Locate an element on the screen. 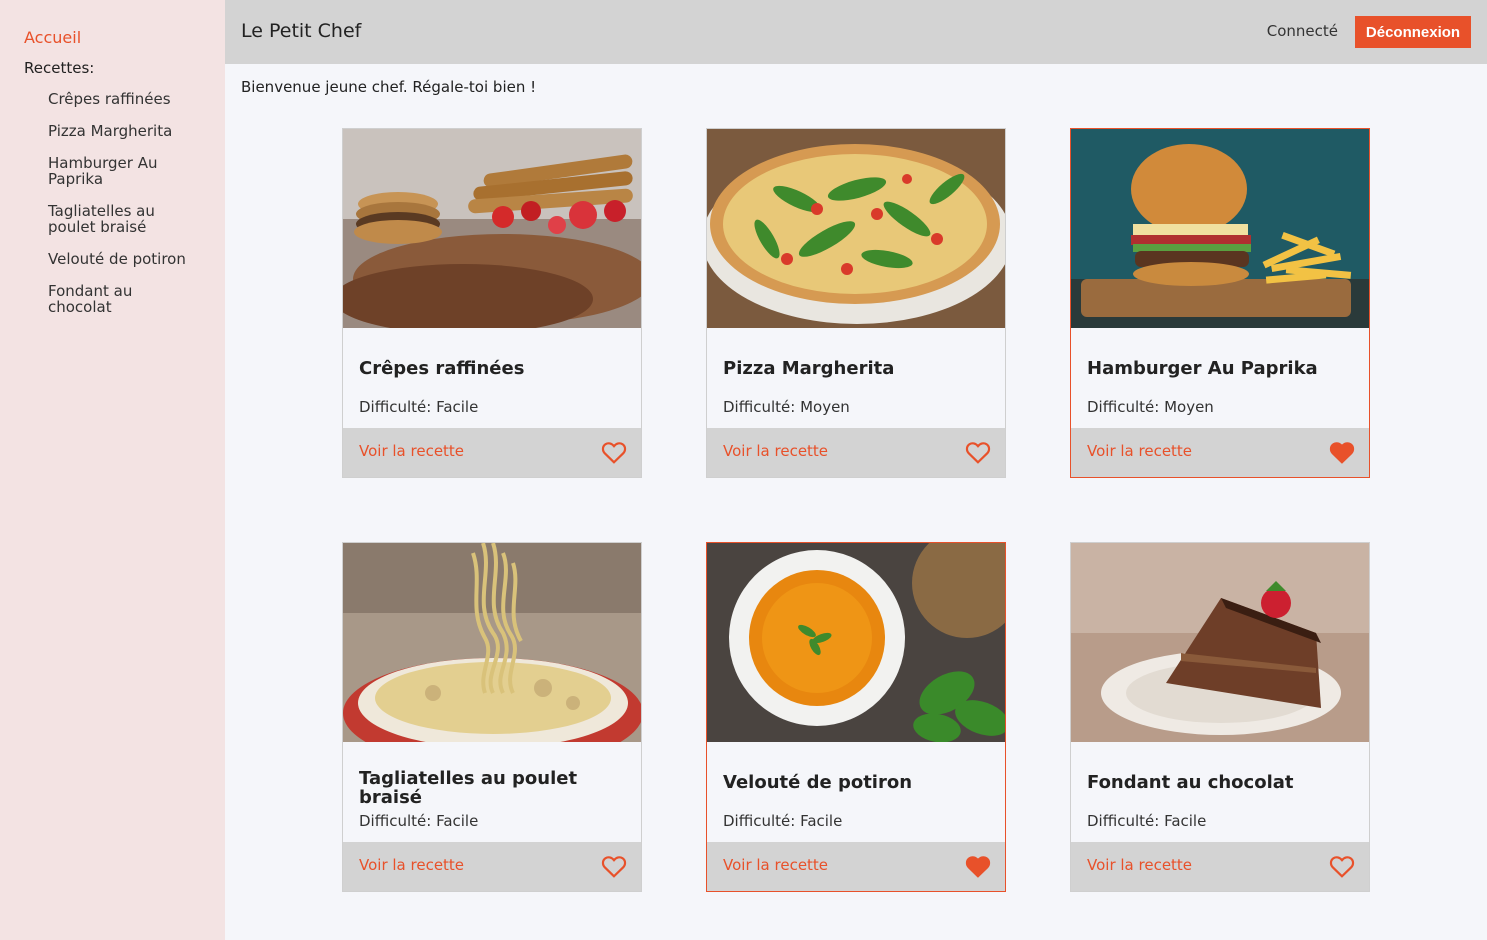 The height and width of the screenshot is (940, 1487). sidebar-recipes-heading: Recettes: is located at coordinates (59, 68).